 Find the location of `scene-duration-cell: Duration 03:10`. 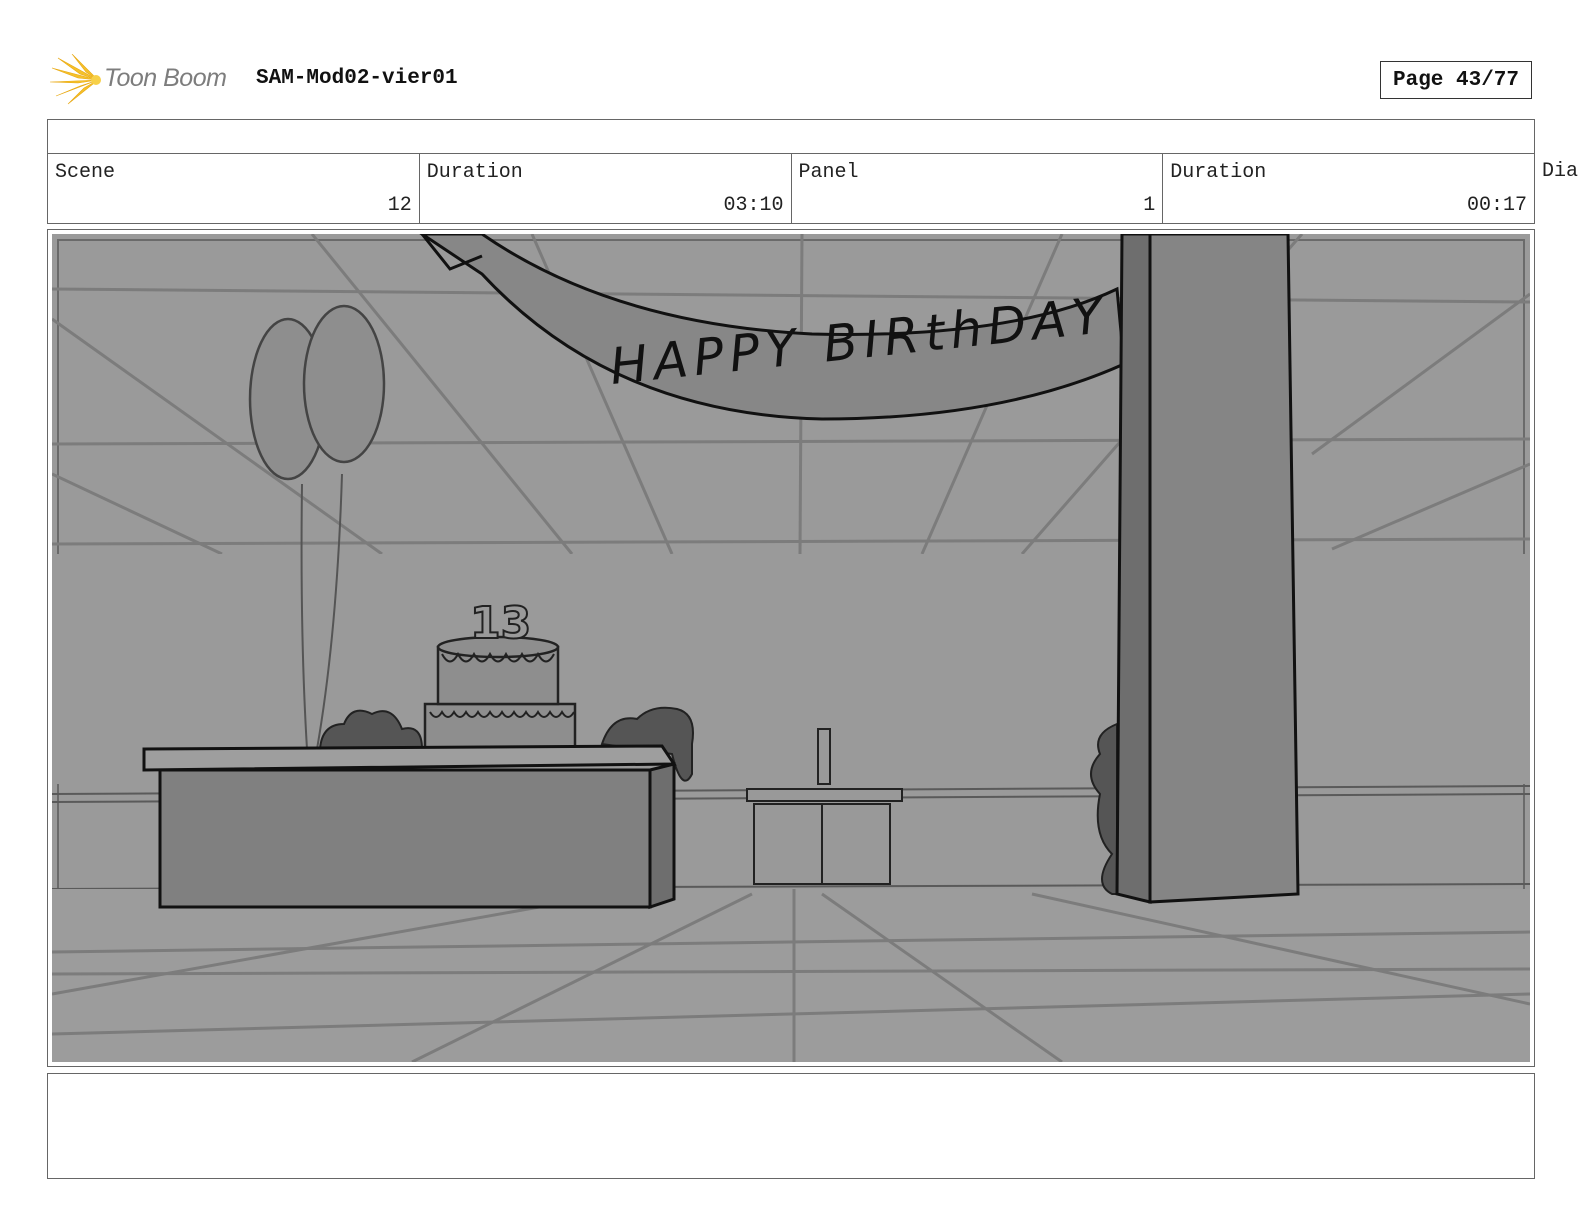

scene-duration-cell: Duration 03:10 is located at coordinates (606, 188).